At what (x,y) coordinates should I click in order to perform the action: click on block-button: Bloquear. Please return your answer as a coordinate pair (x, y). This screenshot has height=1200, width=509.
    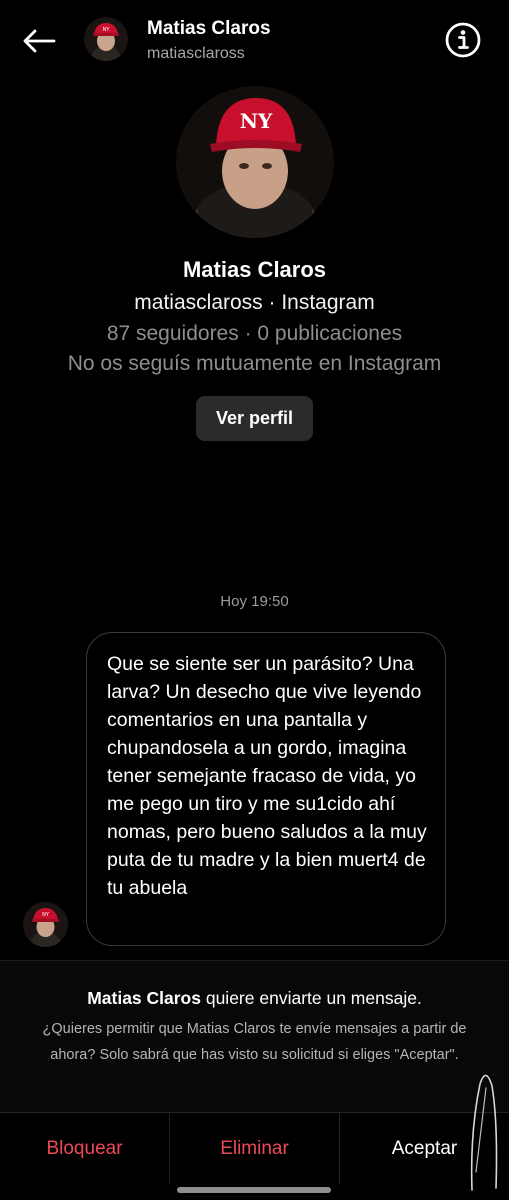
    Looking at the image, I should click on (84, 1148).